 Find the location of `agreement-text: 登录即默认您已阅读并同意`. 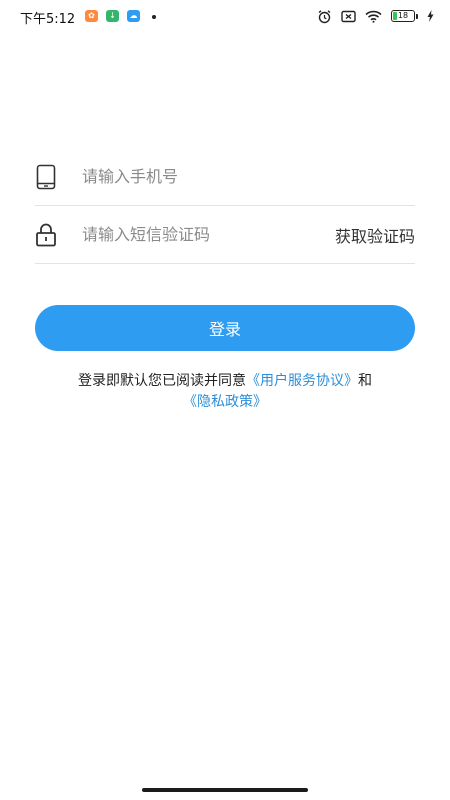

agreement-text: 登录即默认您已阅读并同意 is located at coordinates (162, 381).